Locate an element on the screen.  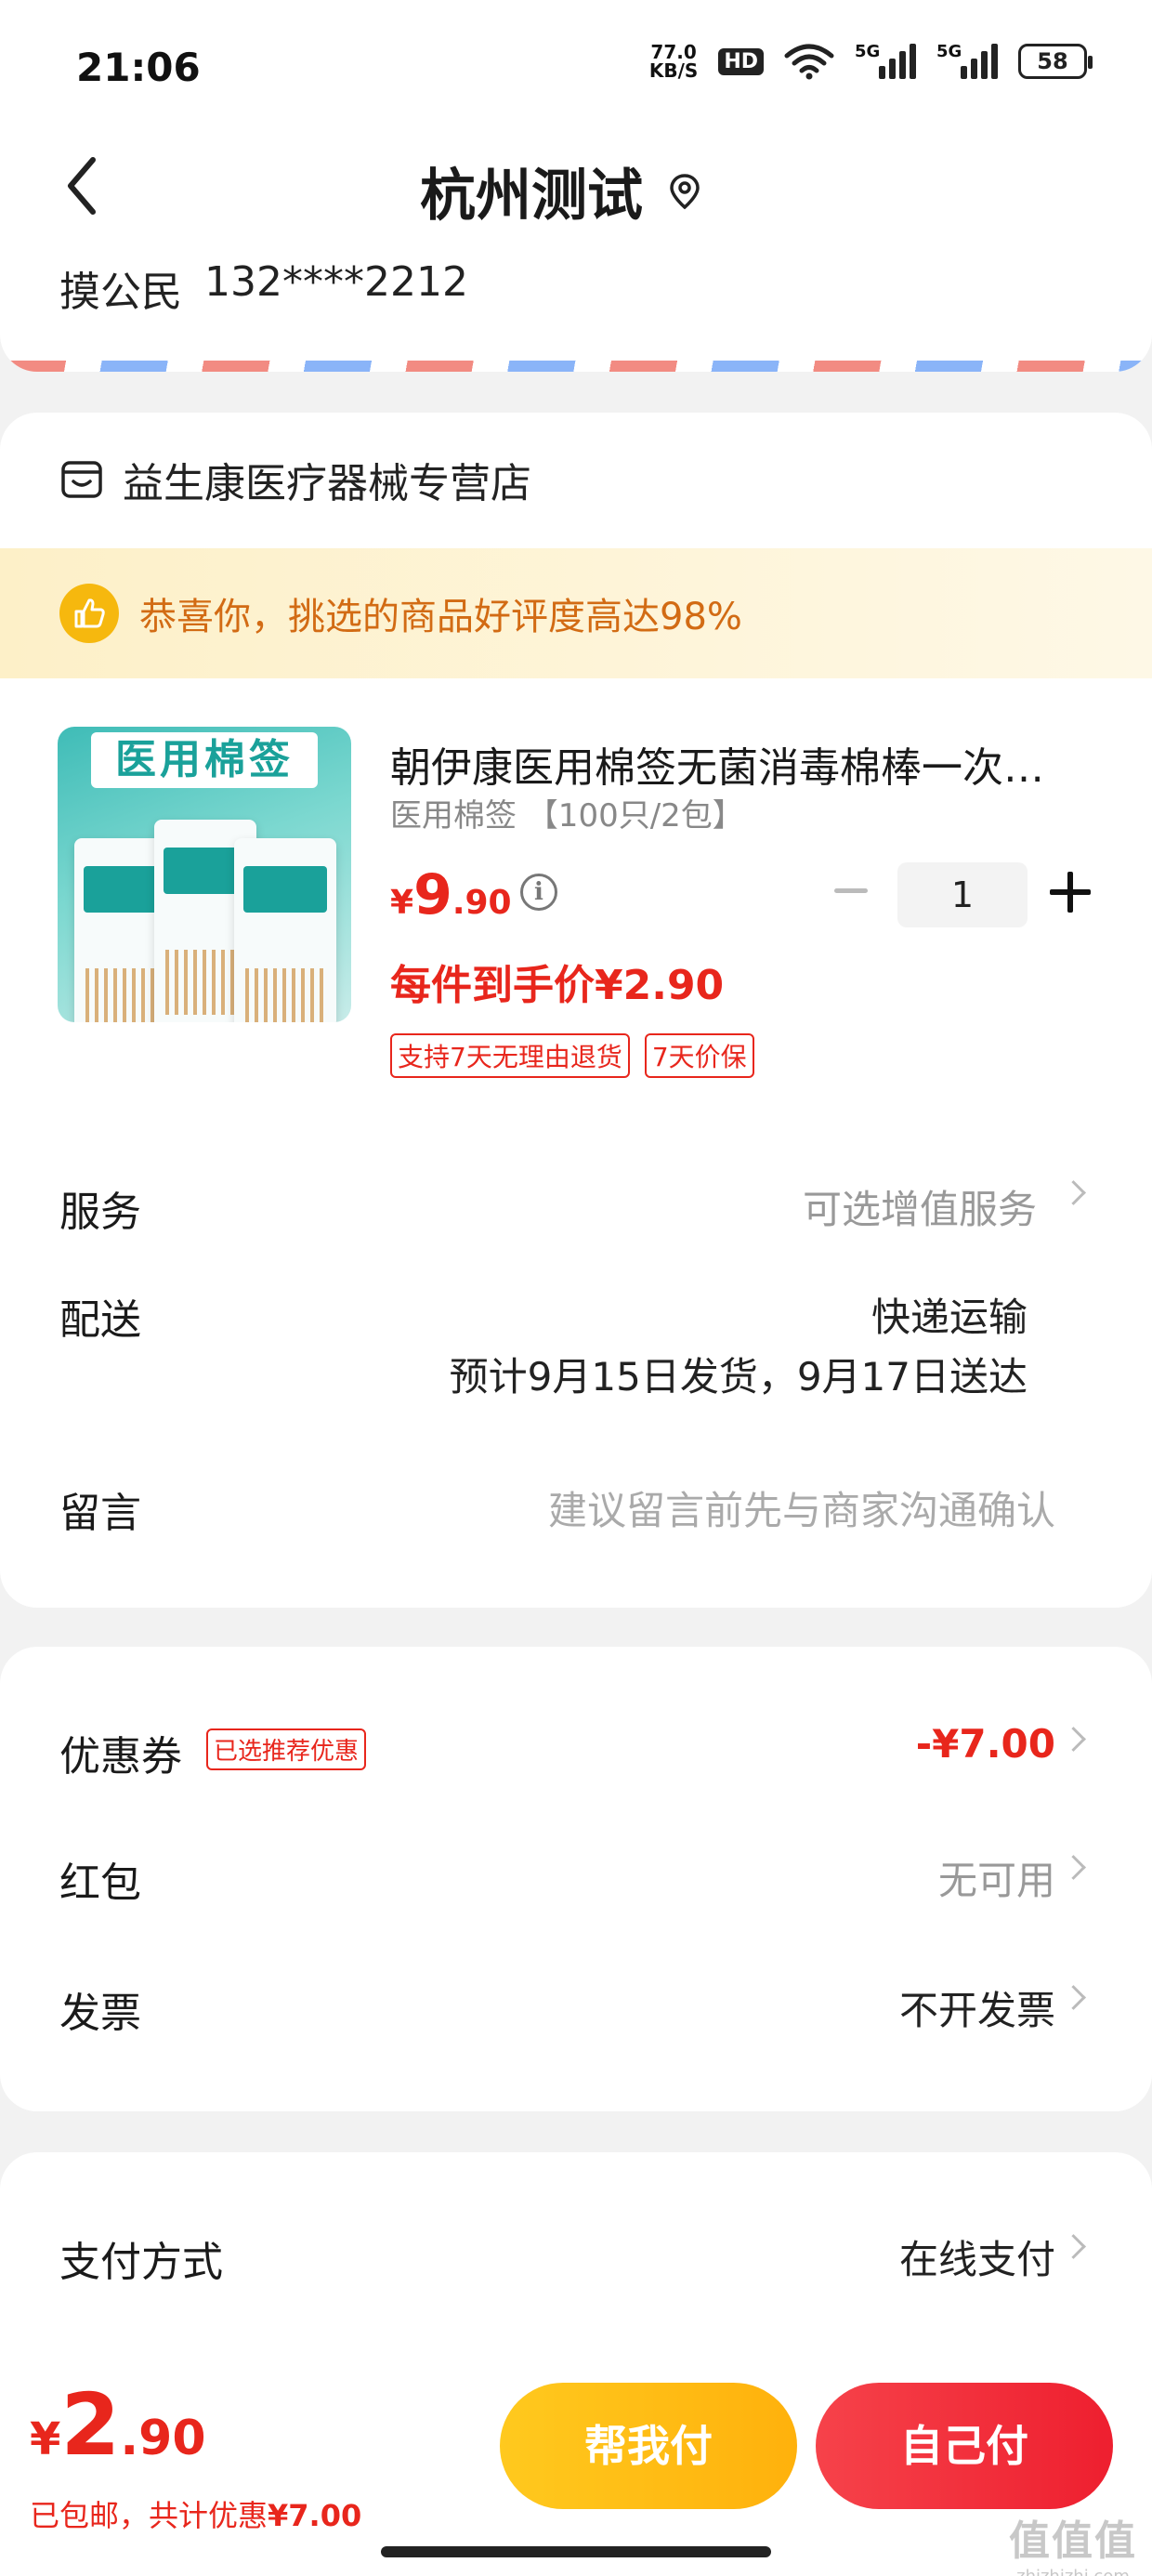
payment-method-label: 支付方式 is located at coordinates (141, 2262).